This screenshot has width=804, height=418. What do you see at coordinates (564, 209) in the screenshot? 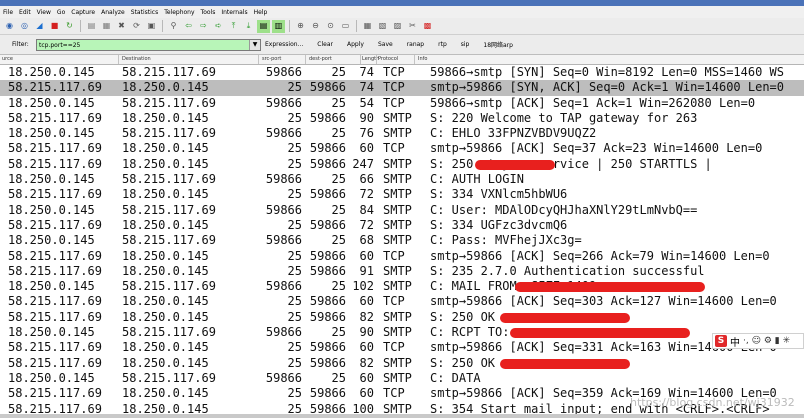
I see `info-cell: C: User: MDAlODcyQHJhaXNlY29tLmNvbQ==` at bounding box center [564, 209].